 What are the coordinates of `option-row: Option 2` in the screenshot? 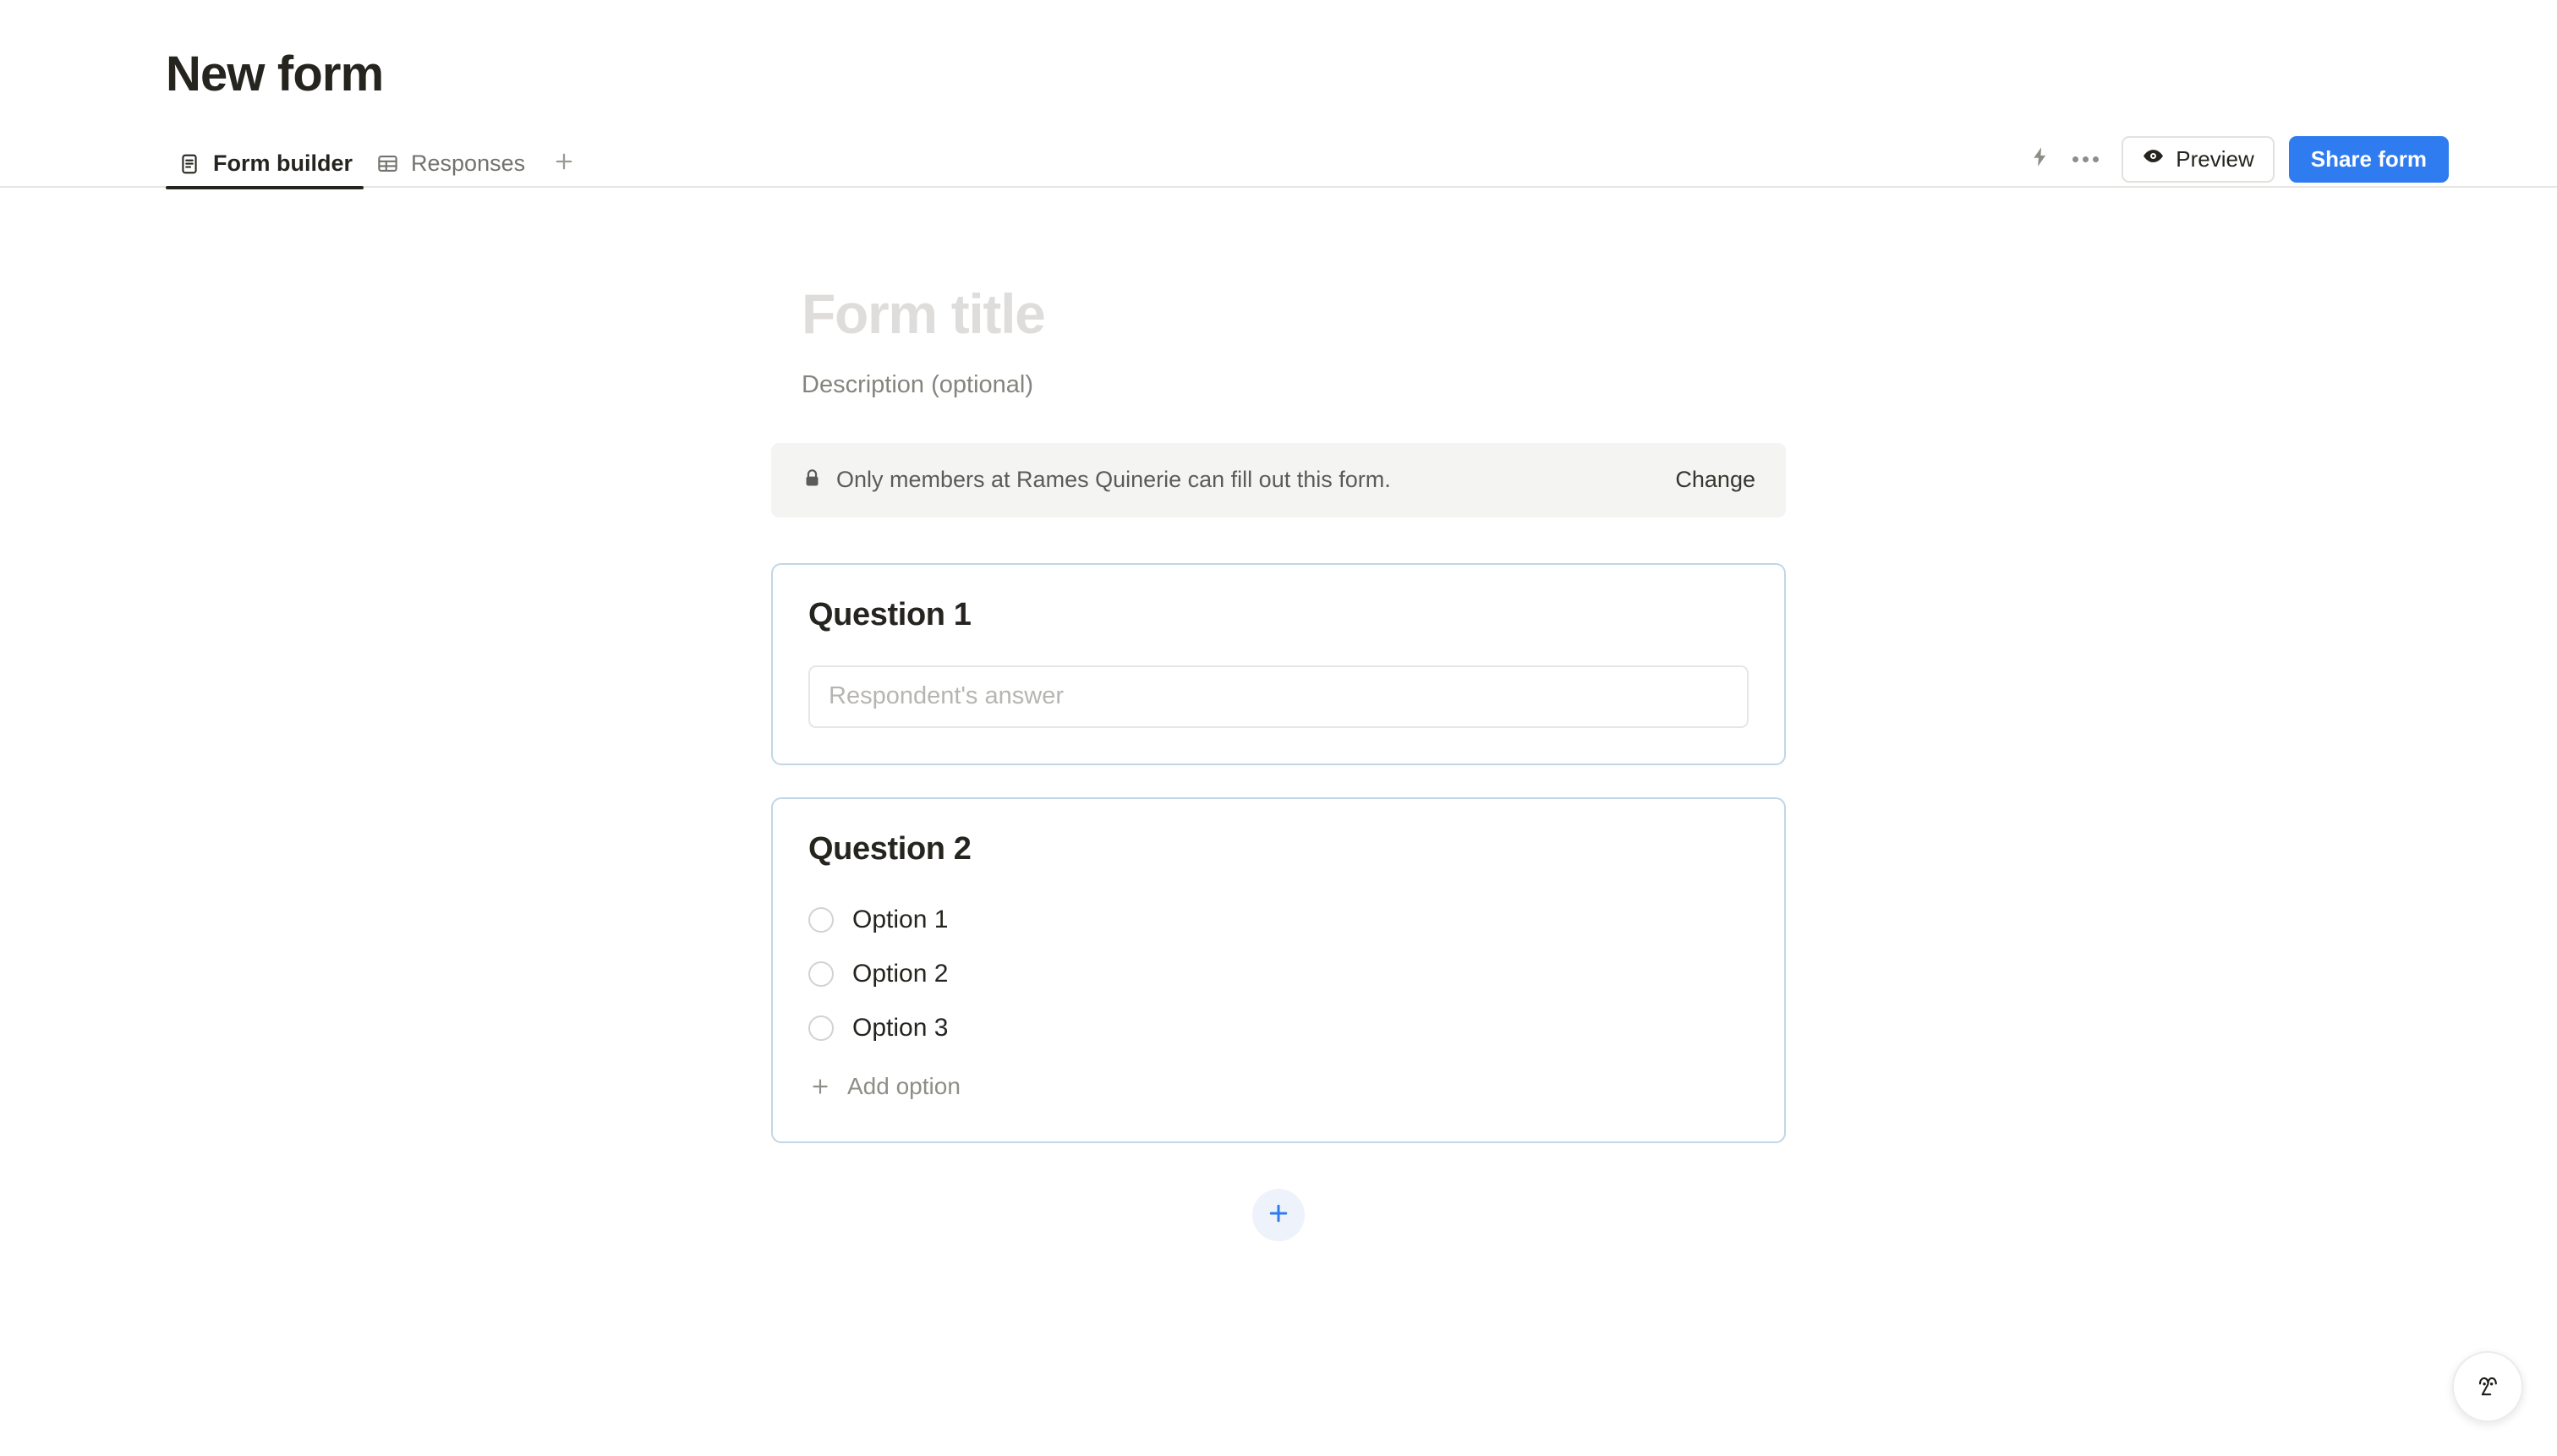 It's located at (1278, 974).